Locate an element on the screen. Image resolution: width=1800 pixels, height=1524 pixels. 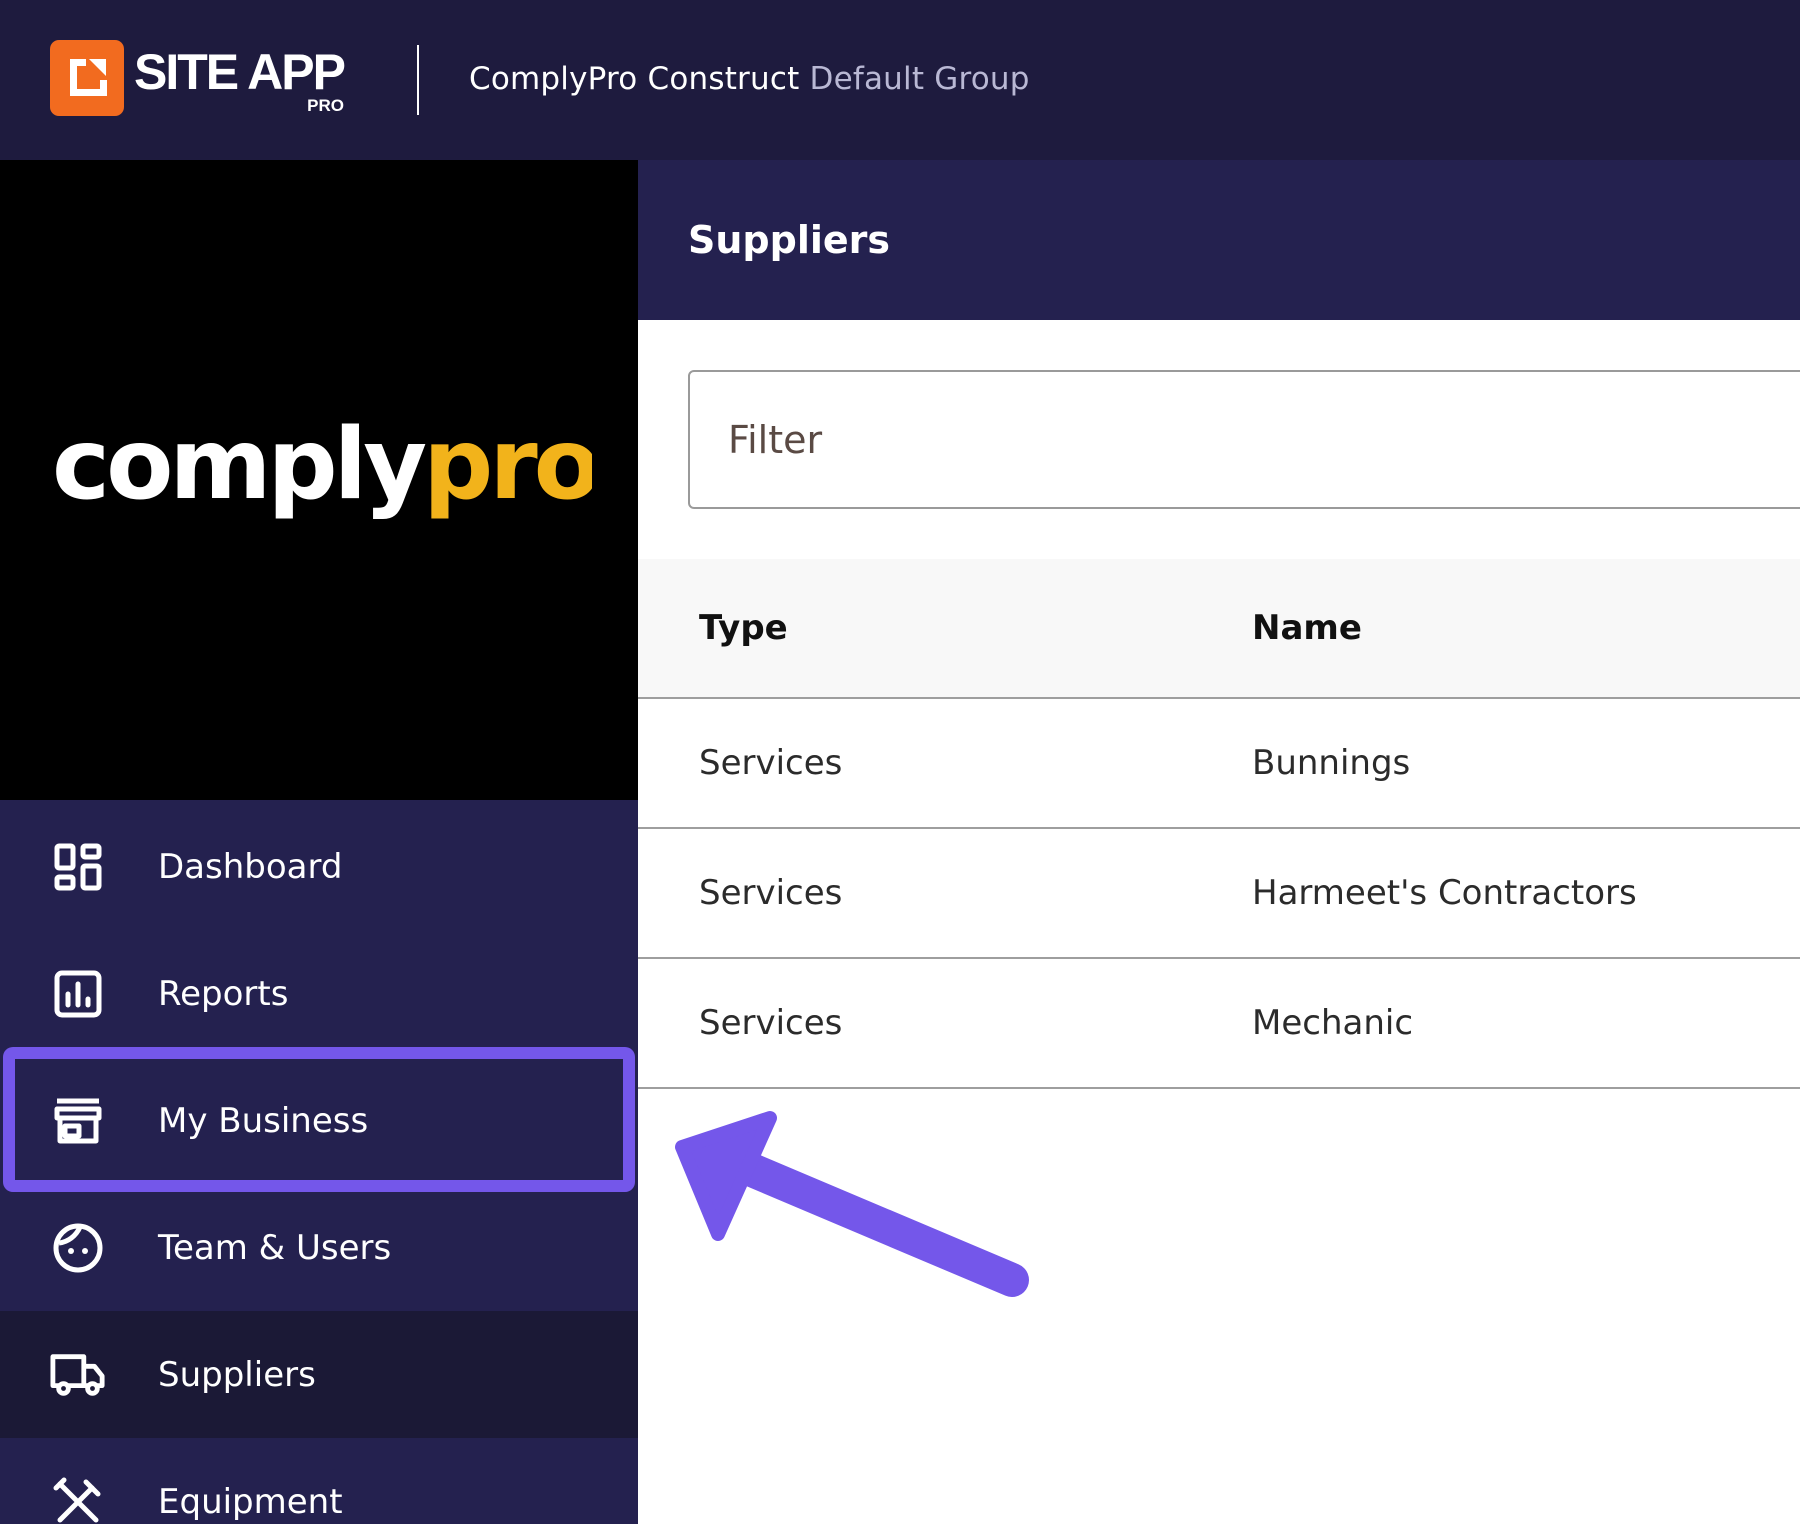
table-row: Services Mechanic is located at coordinates (1219, 1024).